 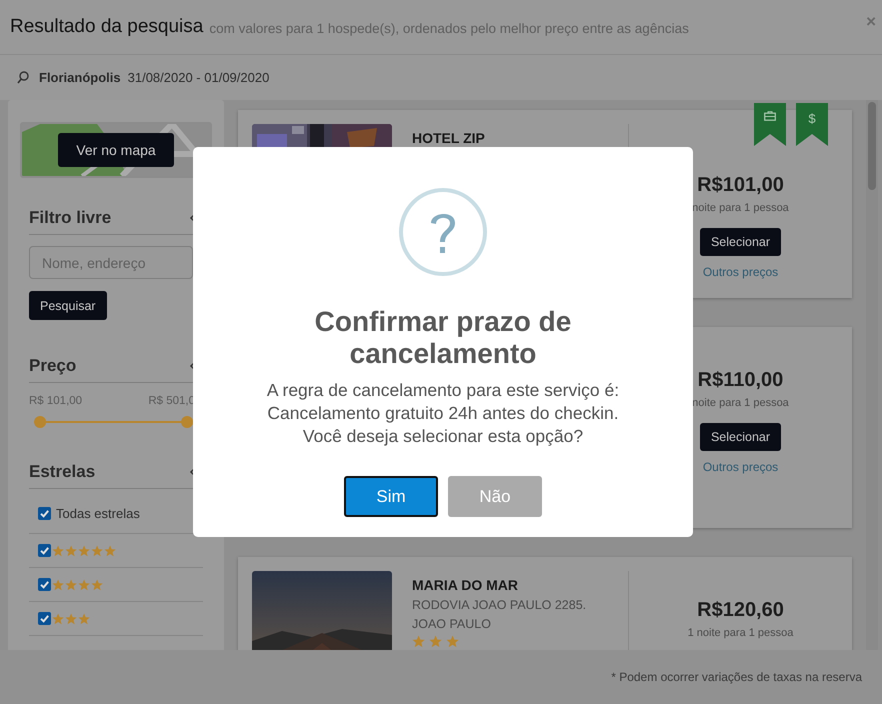 I want to click on hotel-price: R$120,60, so click(x=740, y=610).